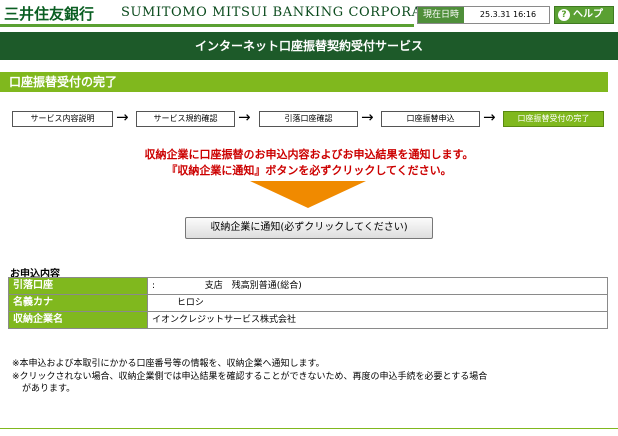 This screenshot has width=618, height=436. I want to click on note-1: ※本申込および本取引にかかる口座番号等の情報を、収納企業へ通知します。, so click(168, 364).